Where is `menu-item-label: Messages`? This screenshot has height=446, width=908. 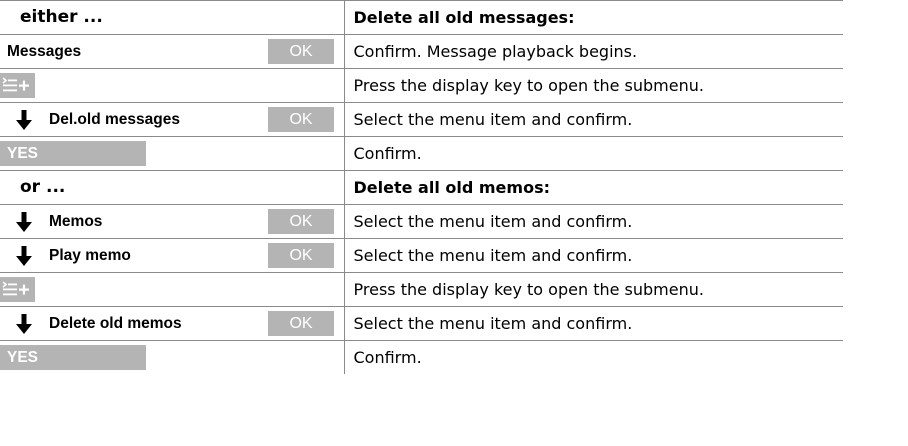
menu-item-label: Messages is located at coordinates (44, 51).